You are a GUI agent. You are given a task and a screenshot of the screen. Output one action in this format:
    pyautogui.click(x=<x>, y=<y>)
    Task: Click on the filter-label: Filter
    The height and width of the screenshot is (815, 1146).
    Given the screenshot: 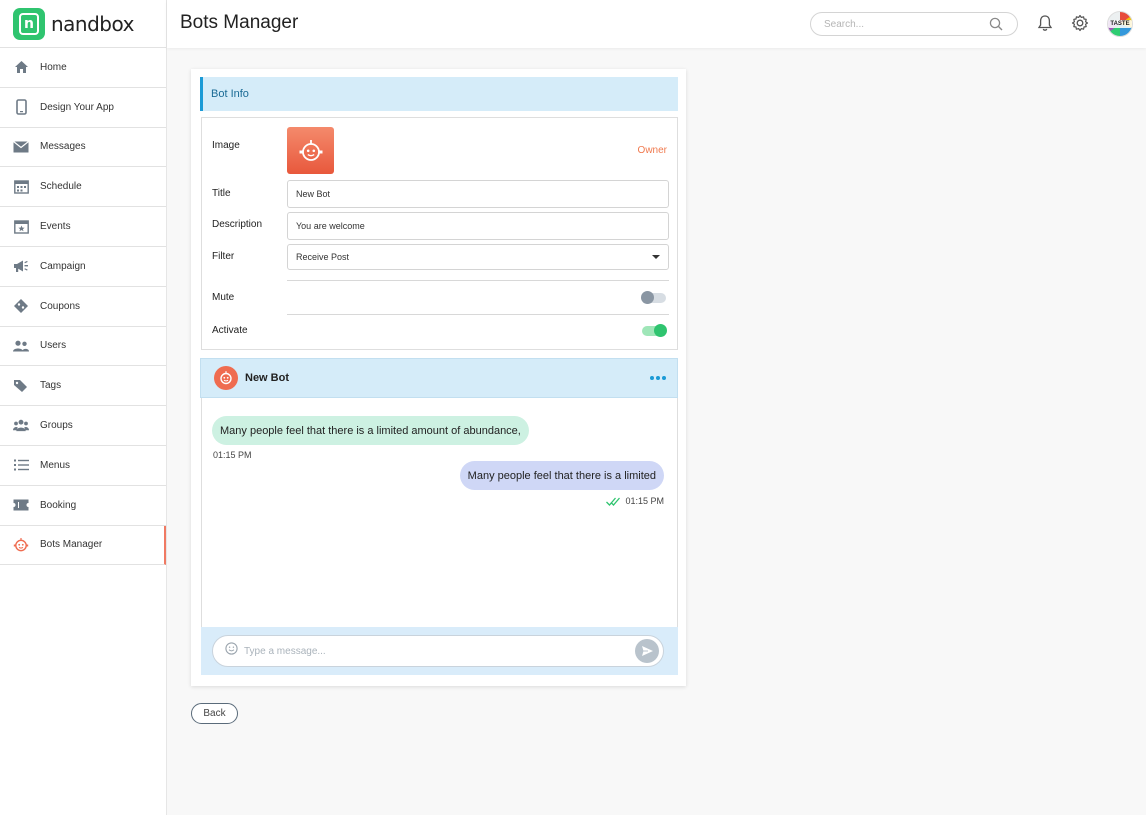 What is the action you would take?
    pyautogui.click(x=223, y=256)
    